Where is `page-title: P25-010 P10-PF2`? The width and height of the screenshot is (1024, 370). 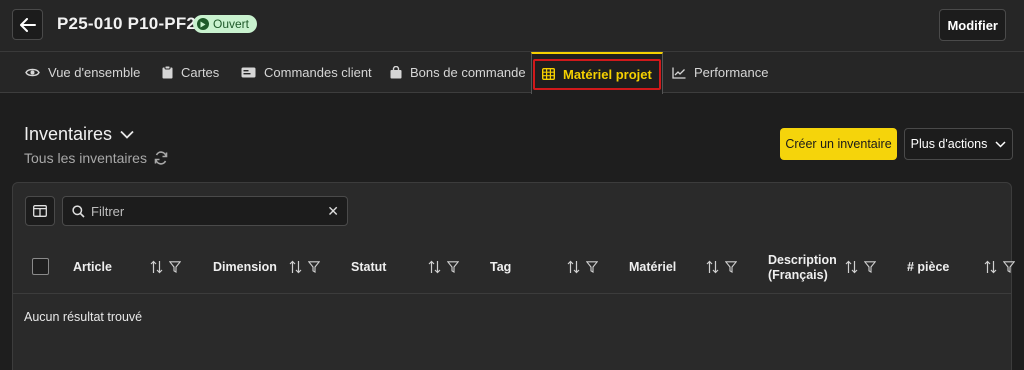 page-title: P25-010 P10-PF2 is located at coordinates (127, 23).